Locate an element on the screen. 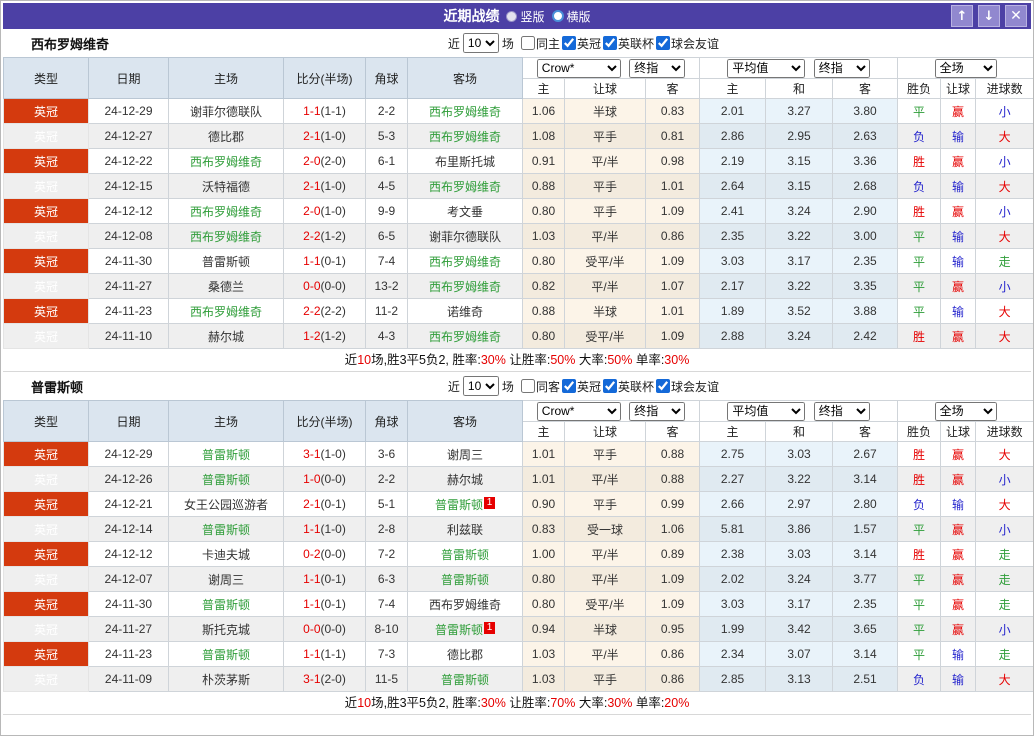 The height and width of the screenshot is (736, 1034). euro-away-odds: 1.57 is located at coordinates (865, 529).